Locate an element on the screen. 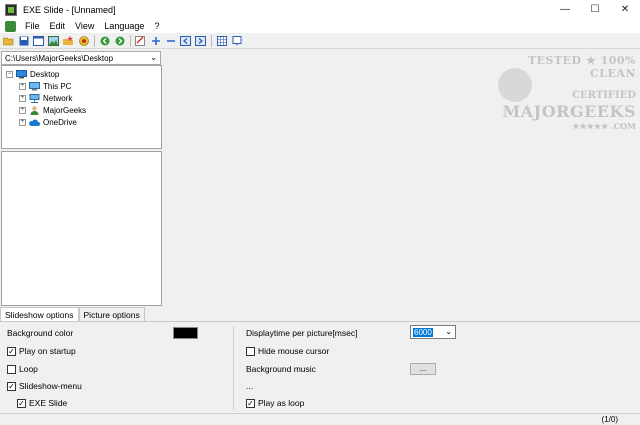 This screenshot has height=425, width=640. tree-item-majorgeeks: + MajorGeeks is located at coordinates (52, 110).